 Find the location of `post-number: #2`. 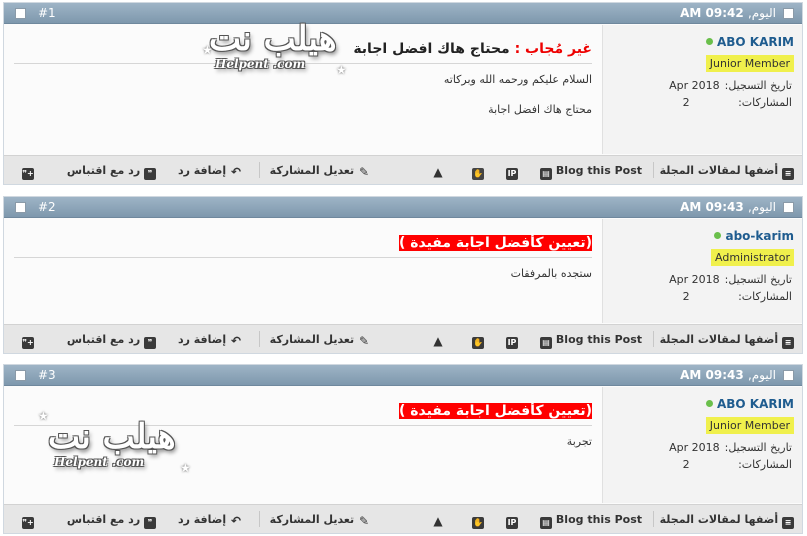

post-number: #2 is located at coordinates (47, 207).